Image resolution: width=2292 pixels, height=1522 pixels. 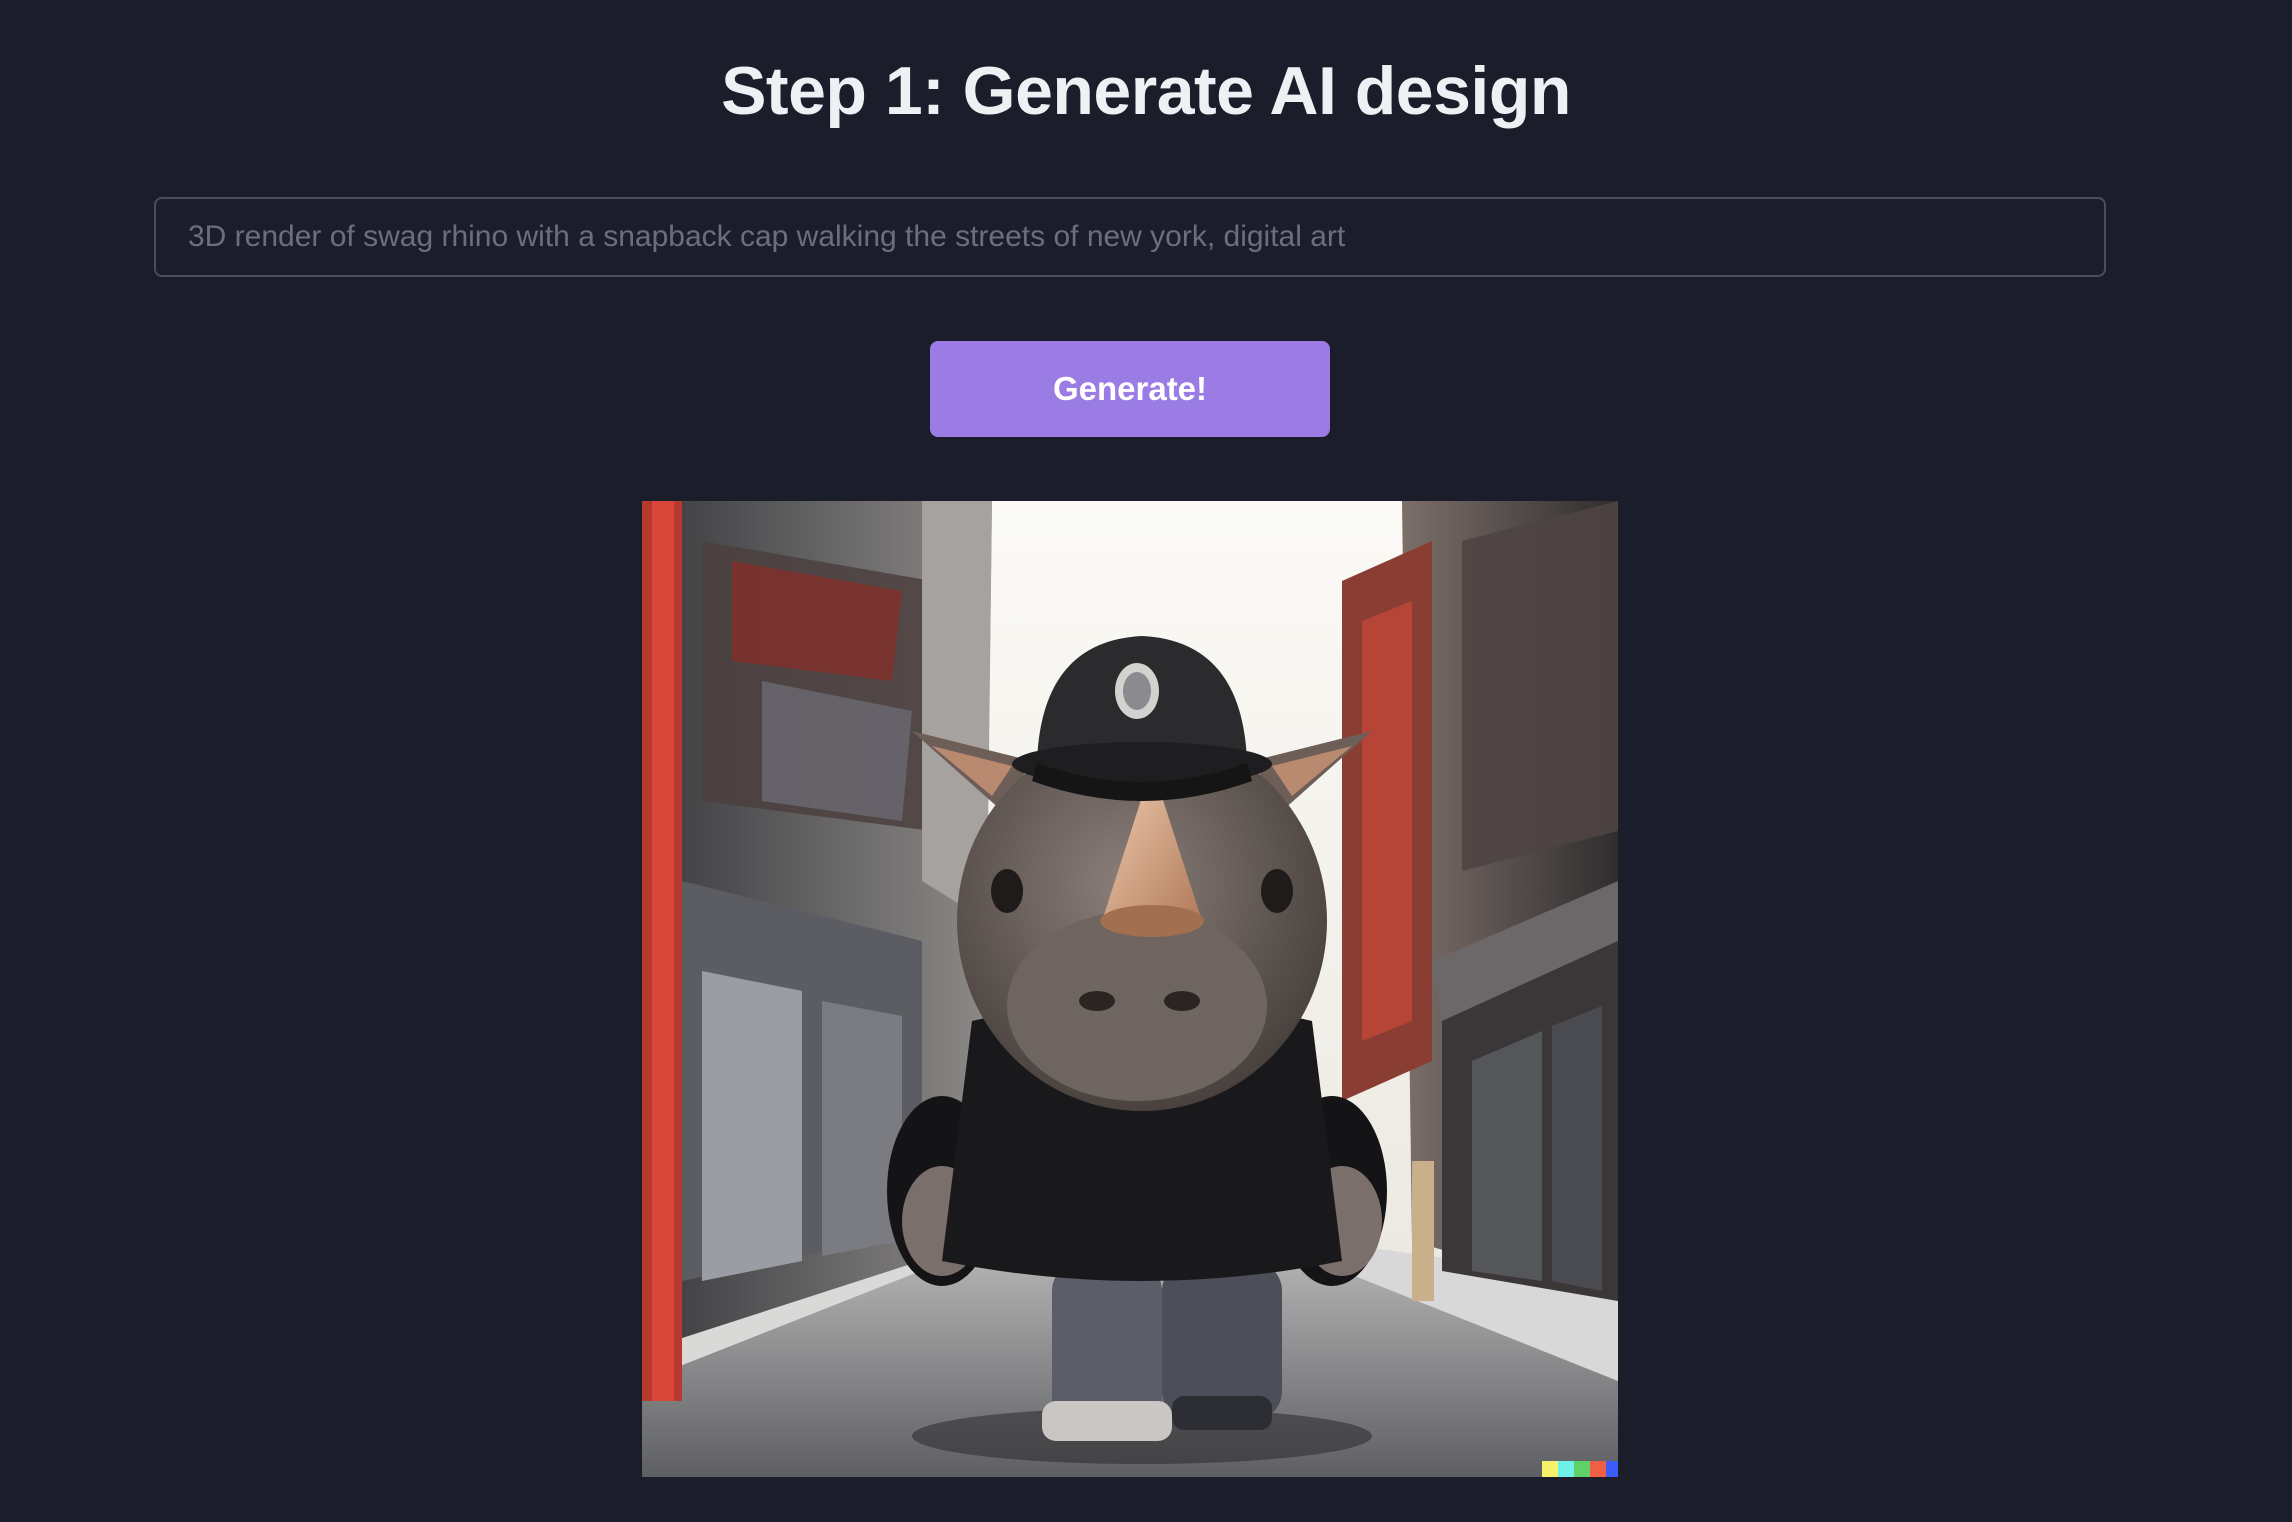 I want to click on generate-button: Generate!, so click(x=1130, y=389).